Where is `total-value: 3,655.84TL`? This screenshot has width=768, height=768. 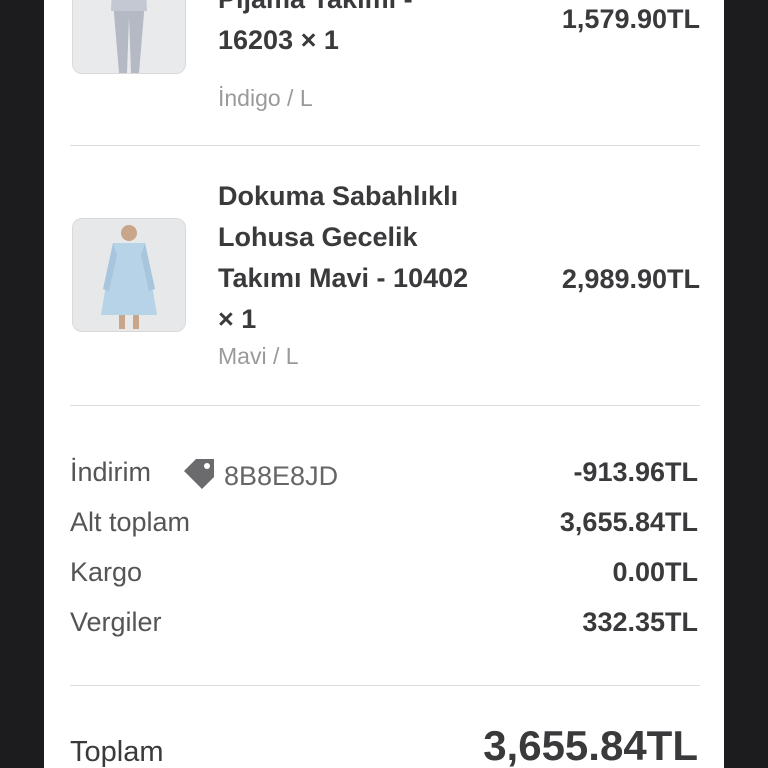
total-value: 3,655.84TL is located at coordinates (590, 745).